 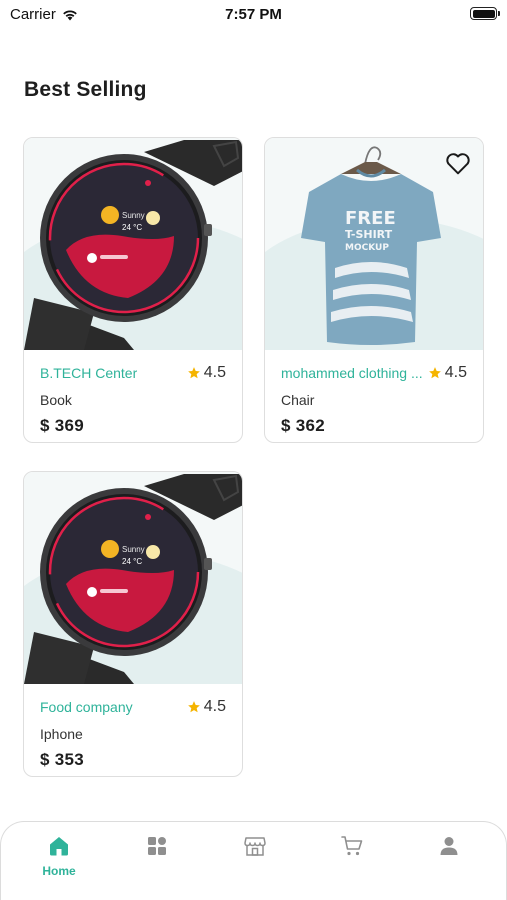 I want to click on nav-item-stores, so click(x=255, y=859).